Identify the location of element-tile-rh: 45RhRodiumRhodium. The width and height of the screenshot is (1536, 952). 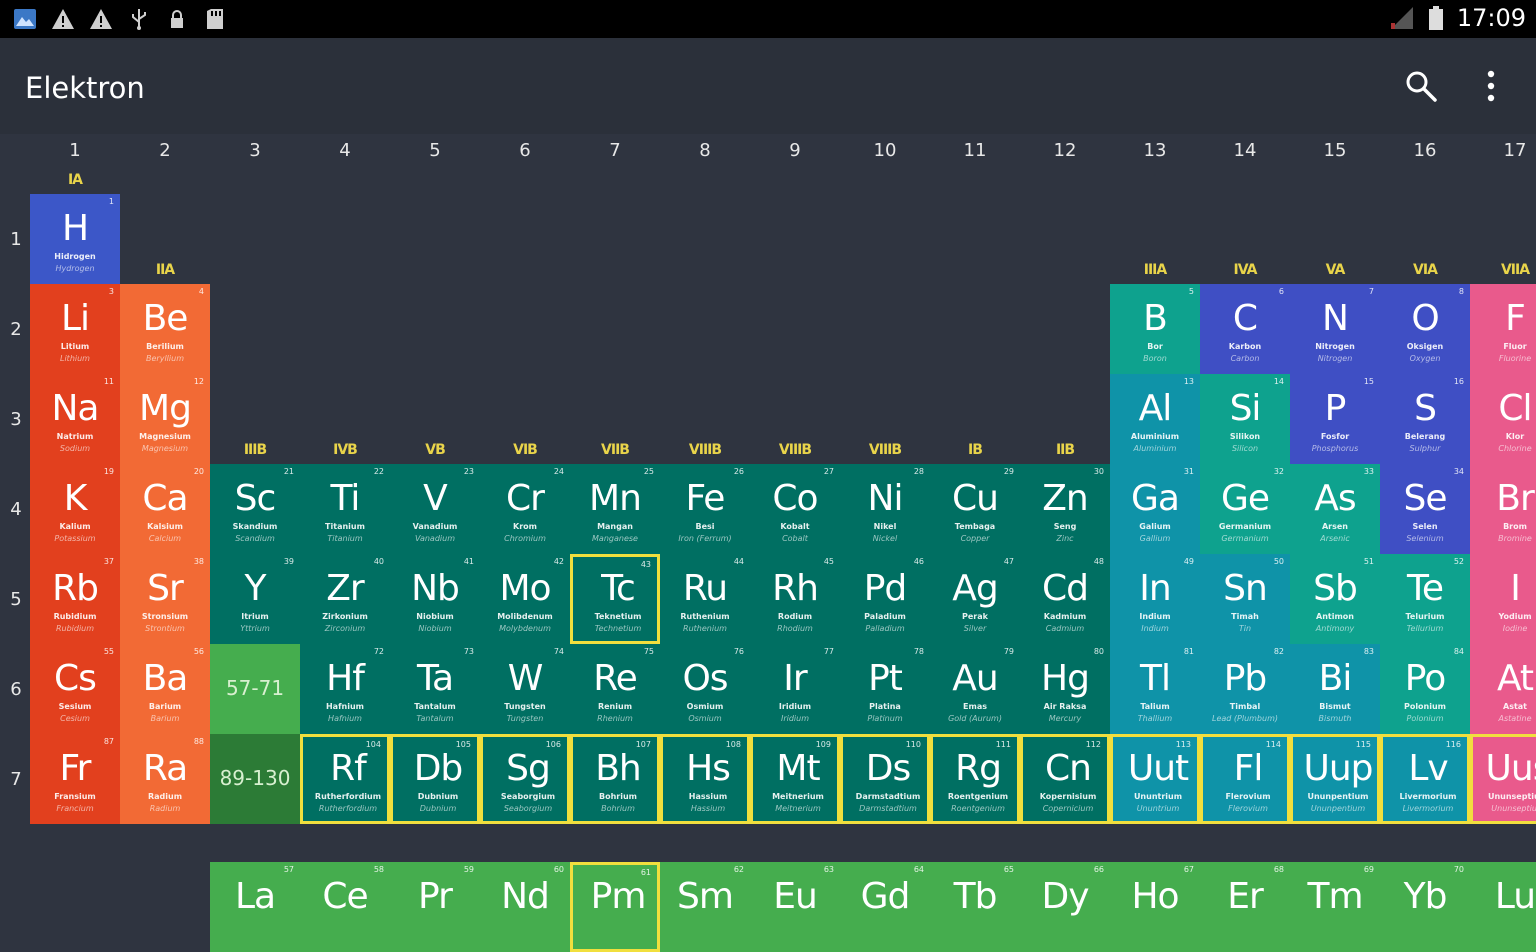
(795, 599).